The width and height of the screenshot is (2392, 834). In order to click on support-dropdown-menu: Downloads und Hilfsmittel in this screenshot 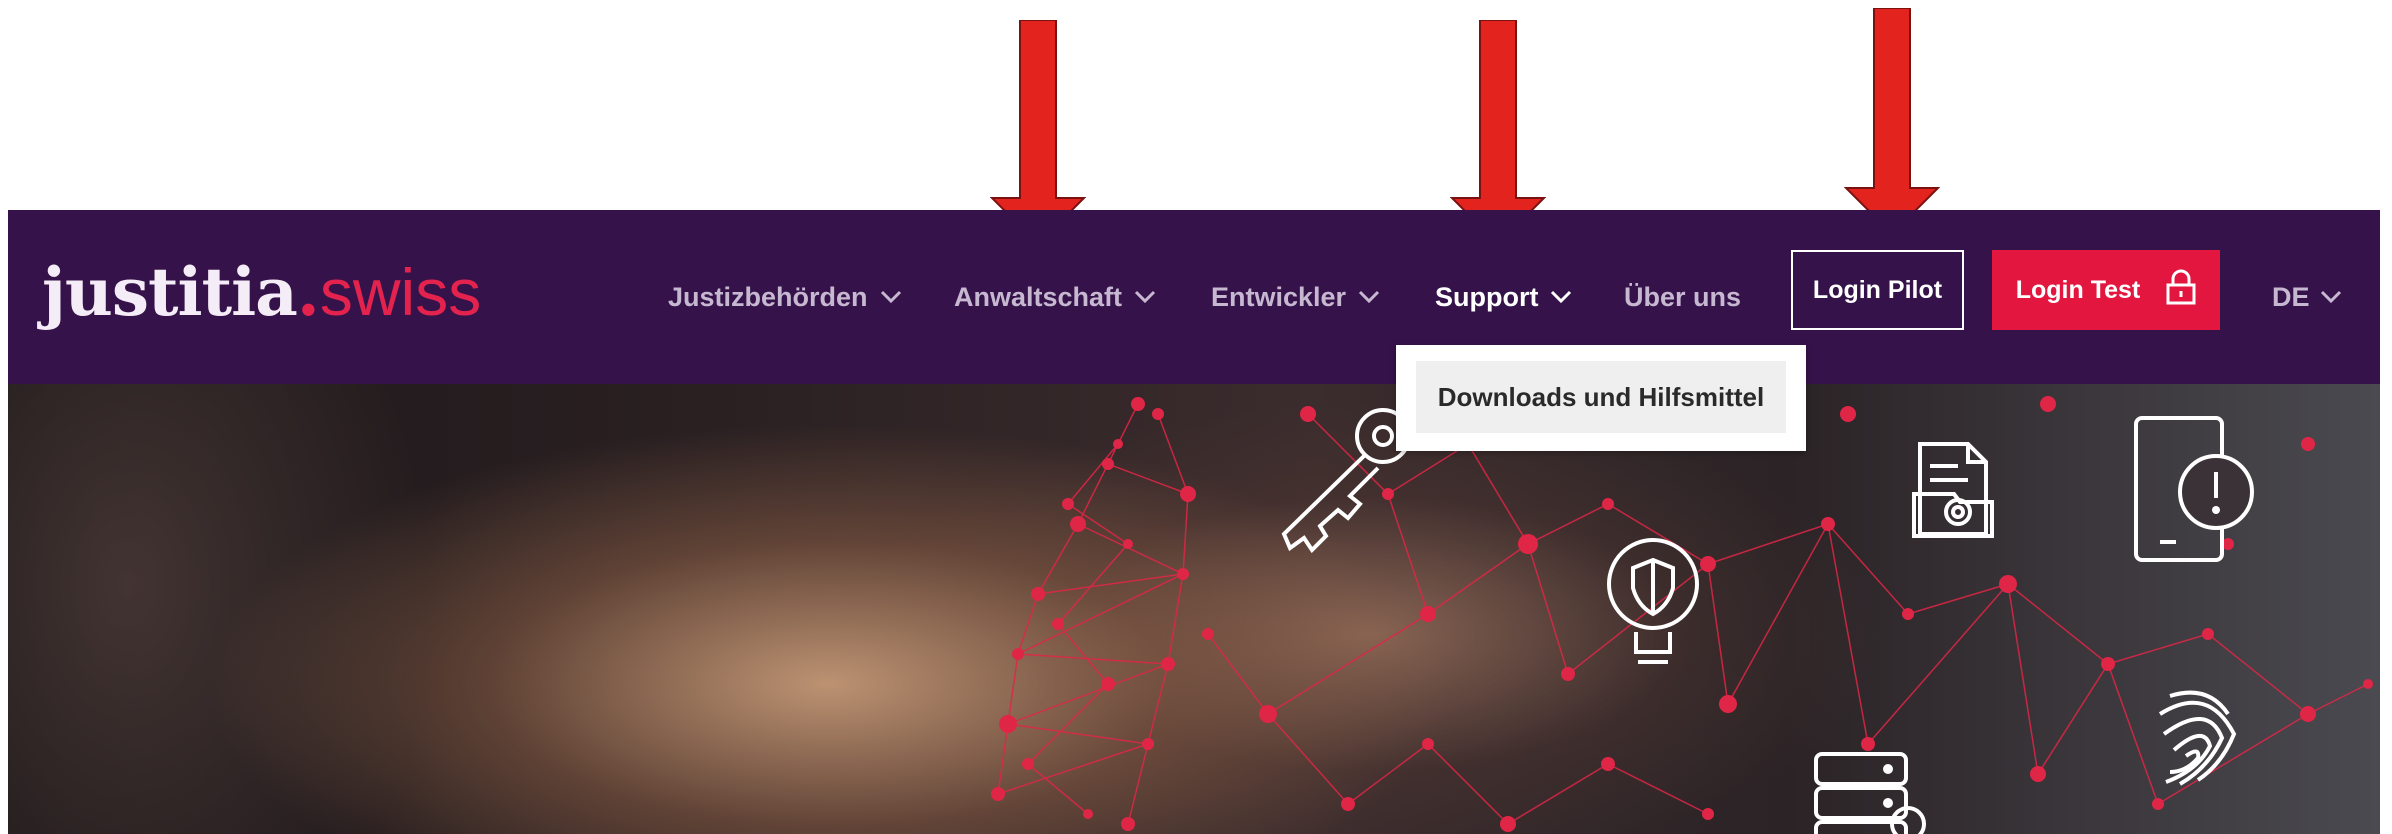, I will do `click(1601, 398)`.